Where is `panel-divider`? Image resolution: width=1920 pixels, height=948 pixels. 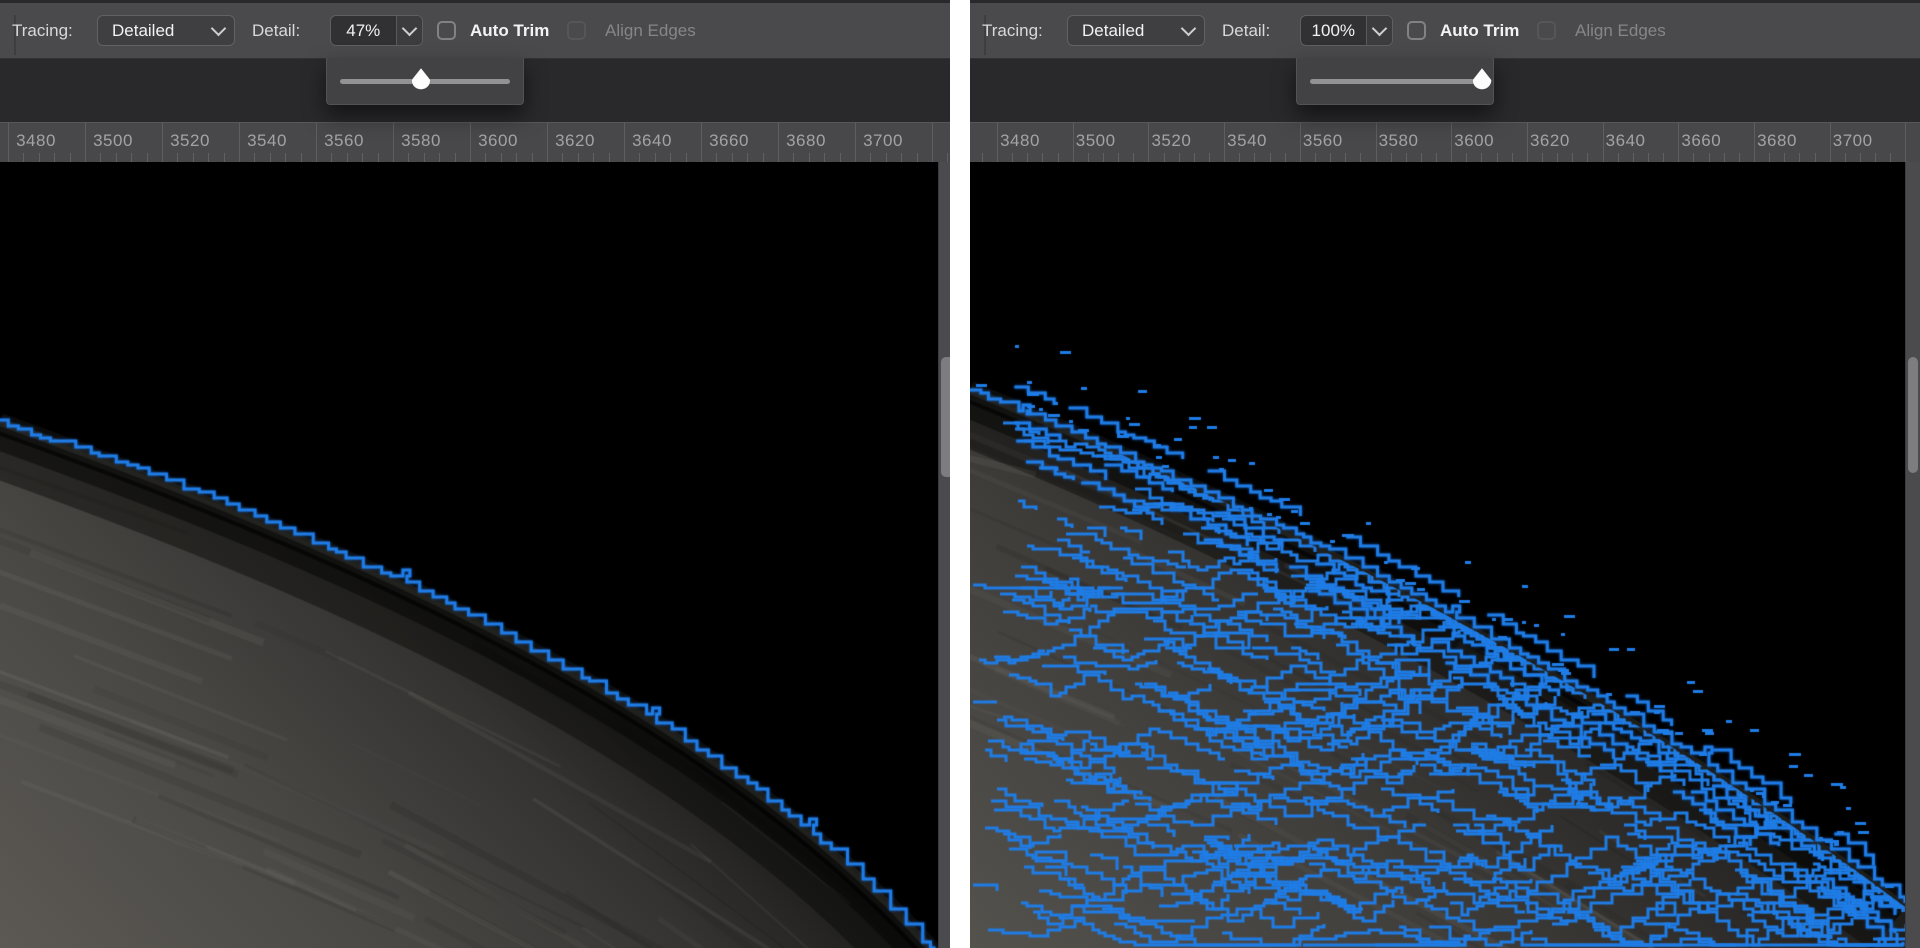
panel-divider is located at coordinates (960, 474).